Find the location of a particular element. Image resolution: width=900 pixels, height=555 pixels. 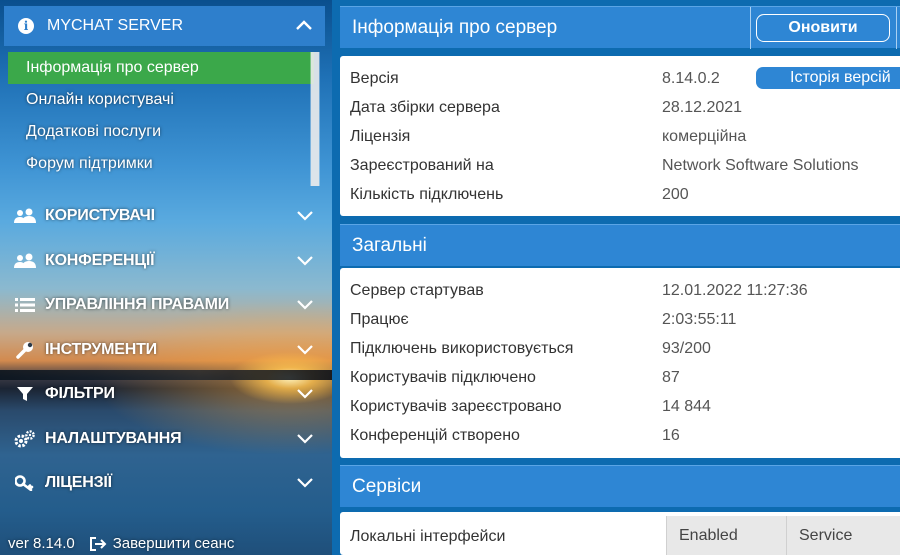

nav-item-tools: ІНСТРУМЕНТИ is located at coordinates (166, 350).